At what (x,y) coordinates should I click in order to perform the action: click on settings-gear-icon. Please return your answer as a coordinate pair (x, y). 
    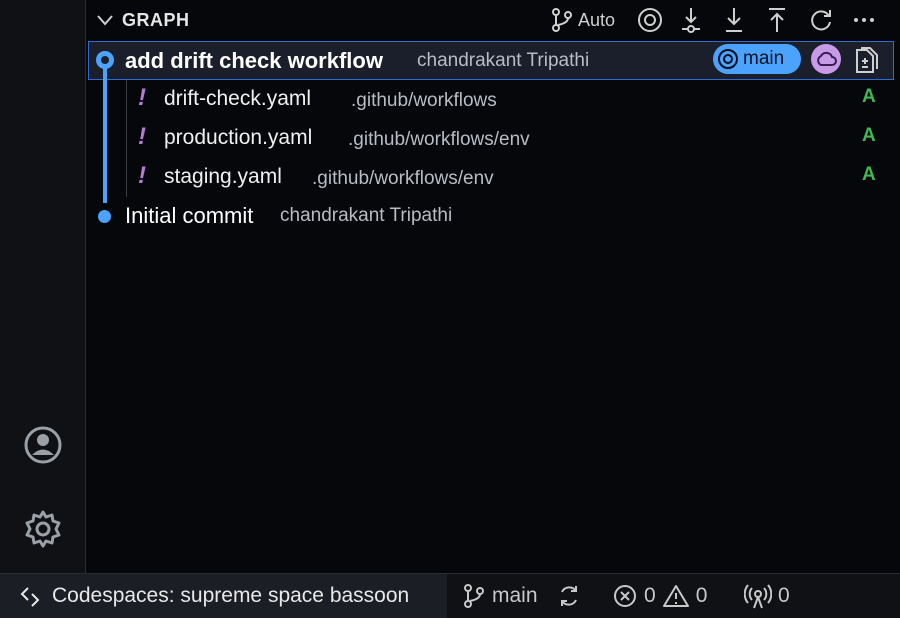
    Looking at the image, I should click on (43, 529).